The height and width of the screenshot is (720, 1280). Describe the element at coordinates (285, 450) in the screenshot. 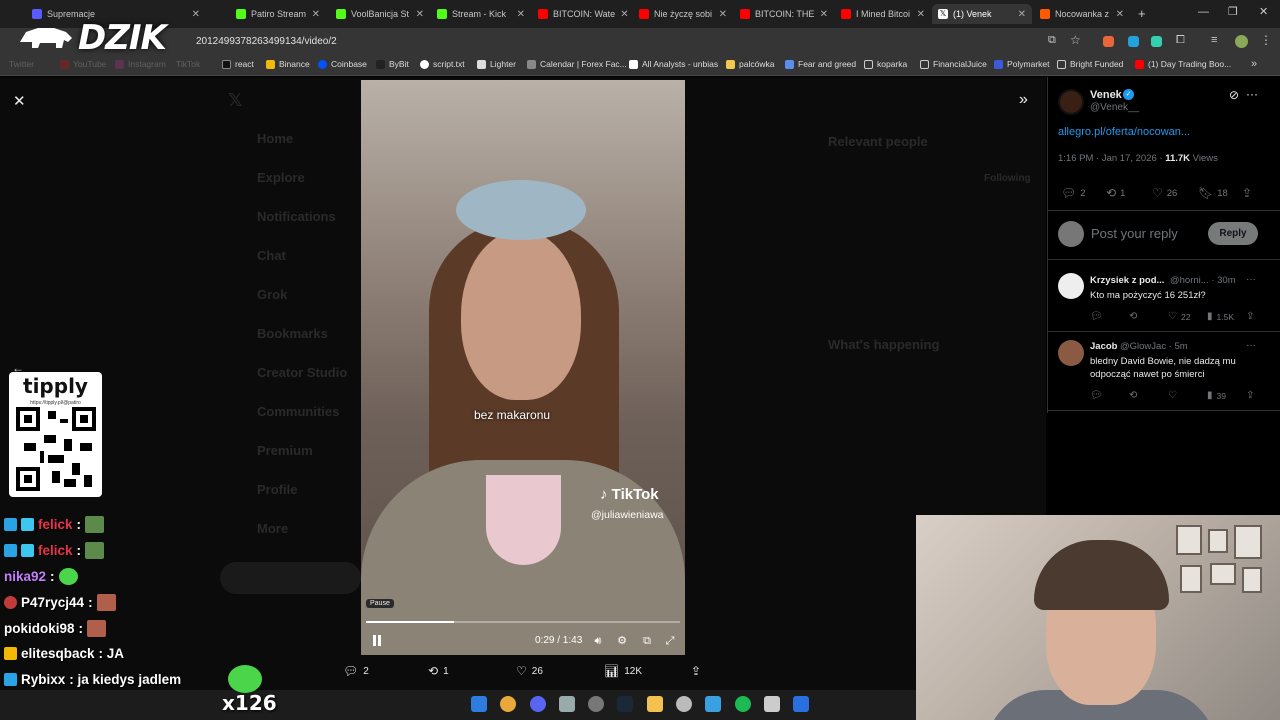

I see `nav-premium: Premium` at that location.